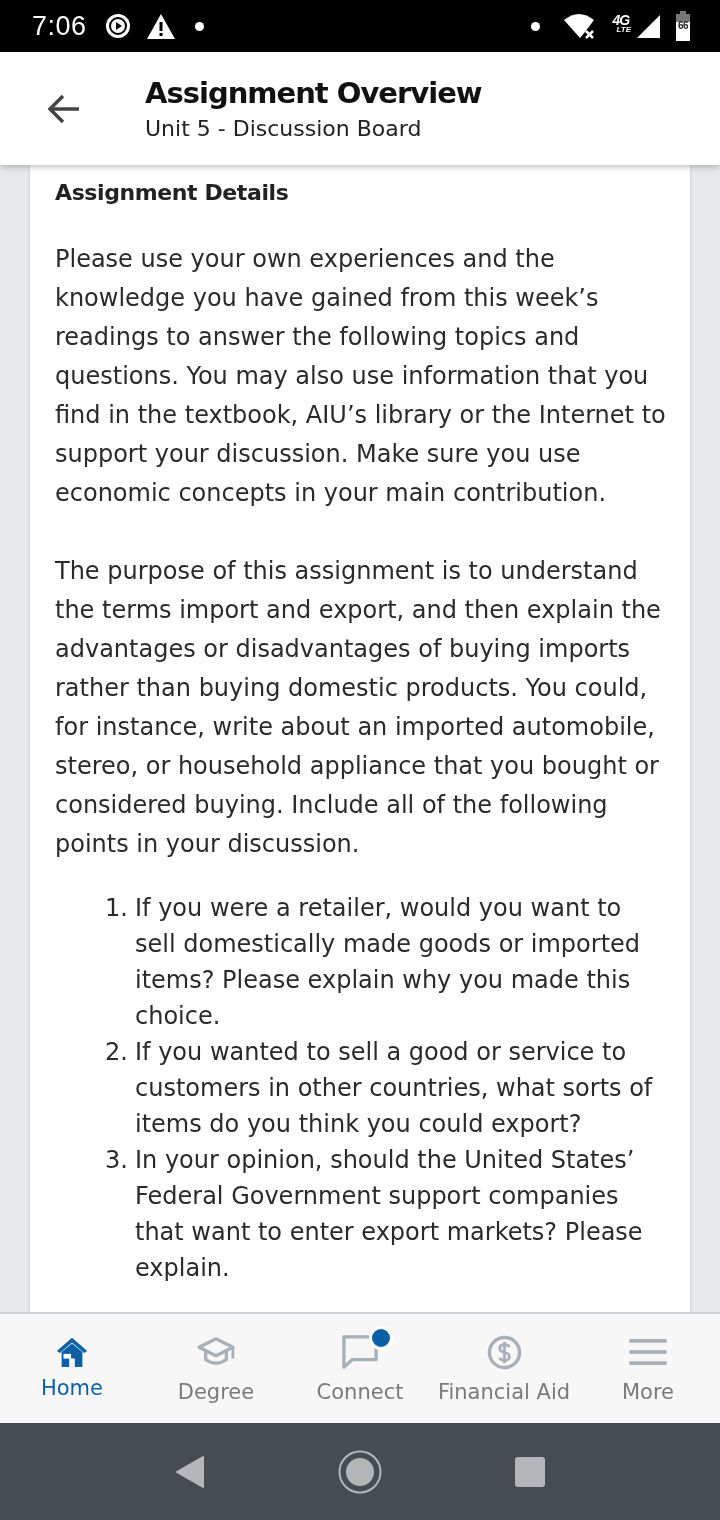  Describe the element at coordinates (389, 1214) in the screenshot. I see `list-item-text: In your opinion, should the United States’ Federal Government support companies that want to enter export markets? Please explain.` at that location.